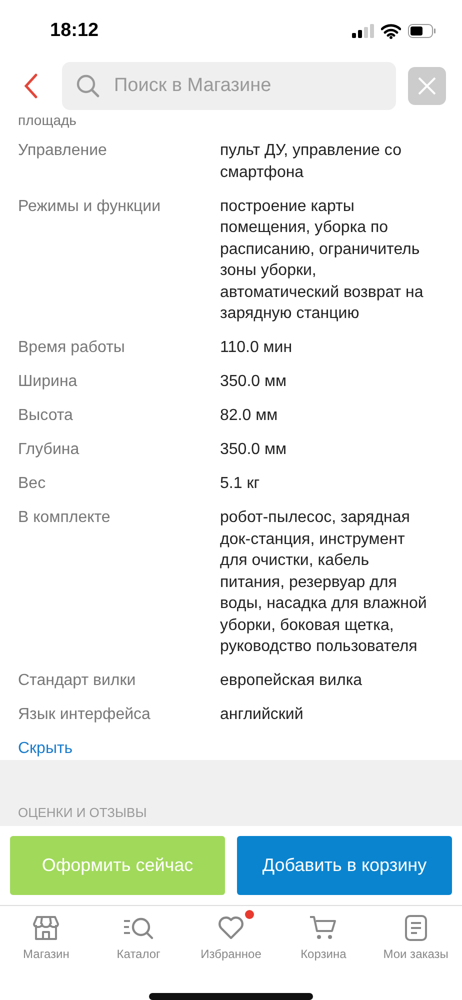 Image resolution: width=462 pixels, height=1000 pixels. Describe the element at coordinates (323, 946) in the screenshot. I see `tab-item: Корзина` at that location.